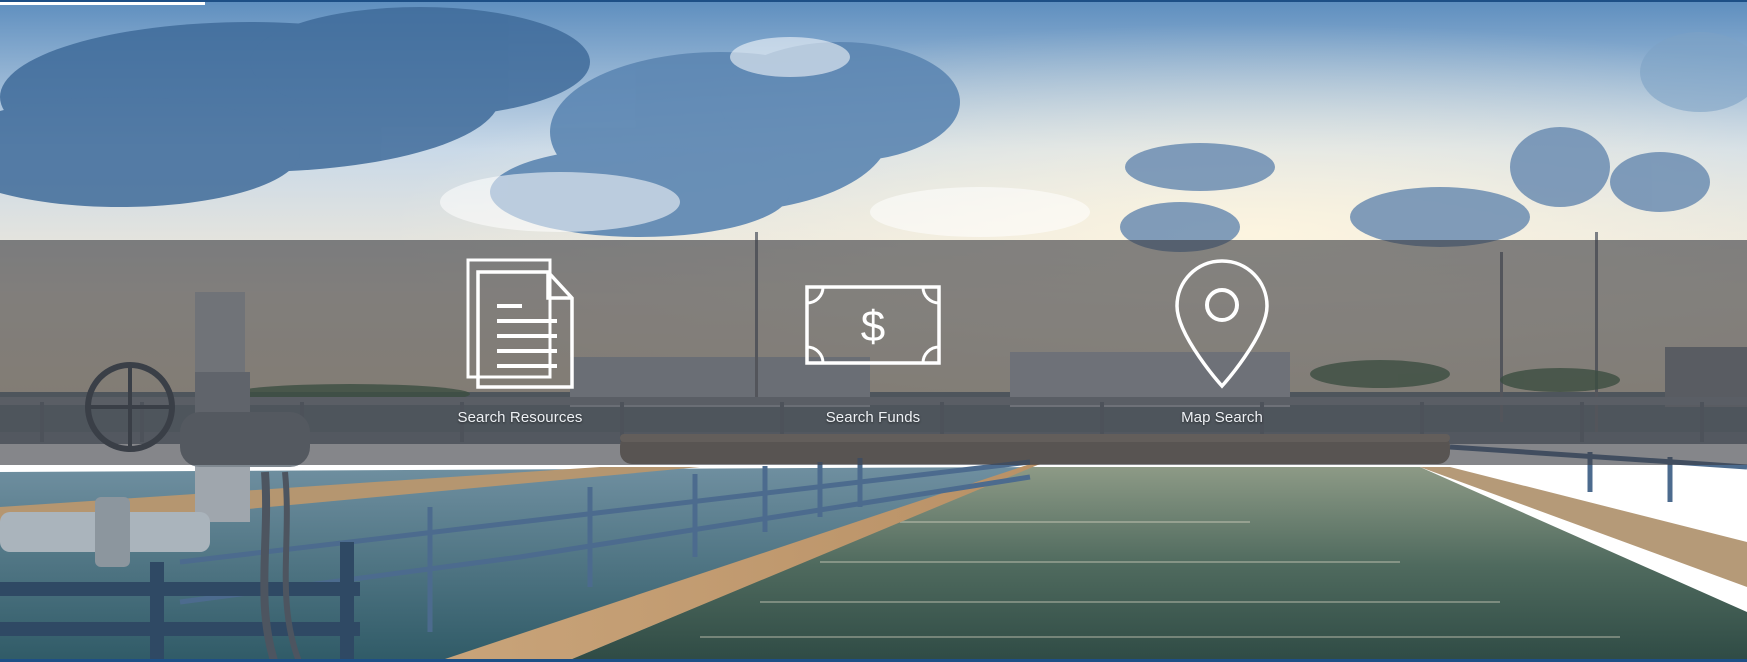 The height and width of the screenshot is (662, 1747). What do you see at coordinates (1222, 417) in the screenshot?
I see `map-search-label: Map Search` at bounding box center [1222, 417].